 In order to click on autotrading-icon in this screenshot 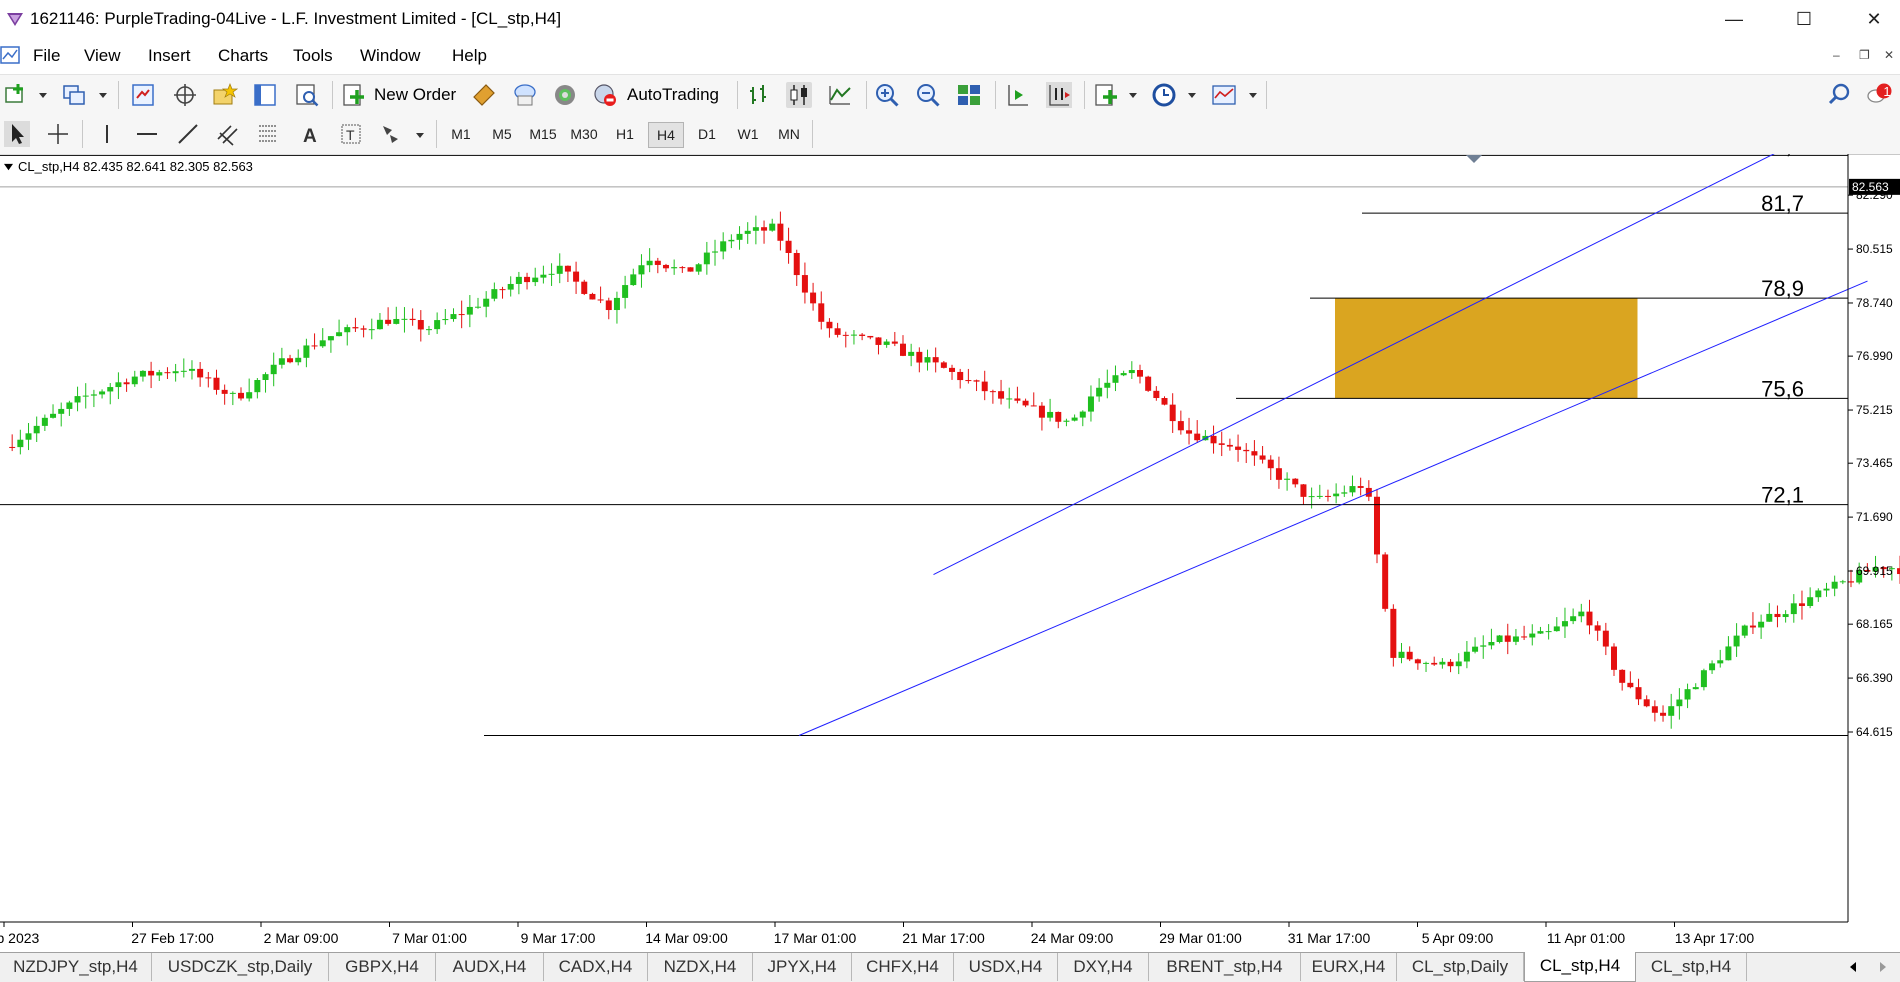, I will do `click(605, 95)`.